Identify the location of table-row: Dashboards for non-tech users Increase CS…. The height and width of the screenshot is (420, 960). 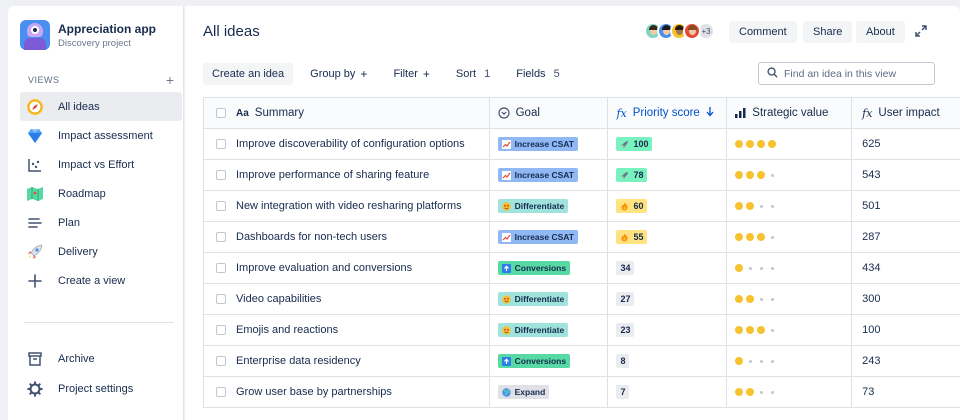
(582, 237).